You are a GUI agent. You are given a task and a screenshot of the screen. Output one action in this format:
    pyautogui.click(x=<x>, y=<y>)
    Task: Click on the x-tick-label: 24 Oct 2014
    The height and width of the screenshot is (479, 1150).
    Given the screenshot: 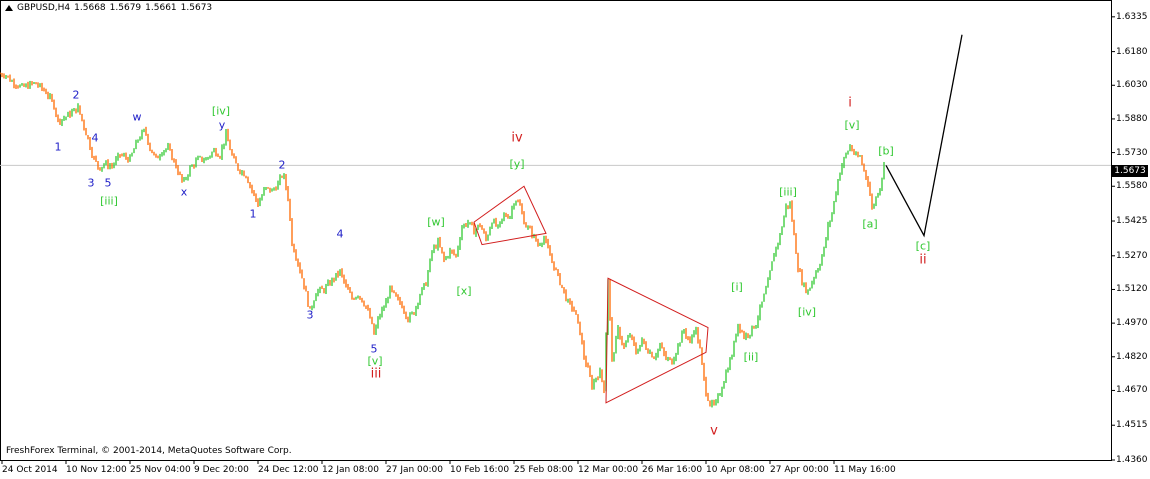 What is the action you would take?
    pyautogui.click(x=30, y=470)
    